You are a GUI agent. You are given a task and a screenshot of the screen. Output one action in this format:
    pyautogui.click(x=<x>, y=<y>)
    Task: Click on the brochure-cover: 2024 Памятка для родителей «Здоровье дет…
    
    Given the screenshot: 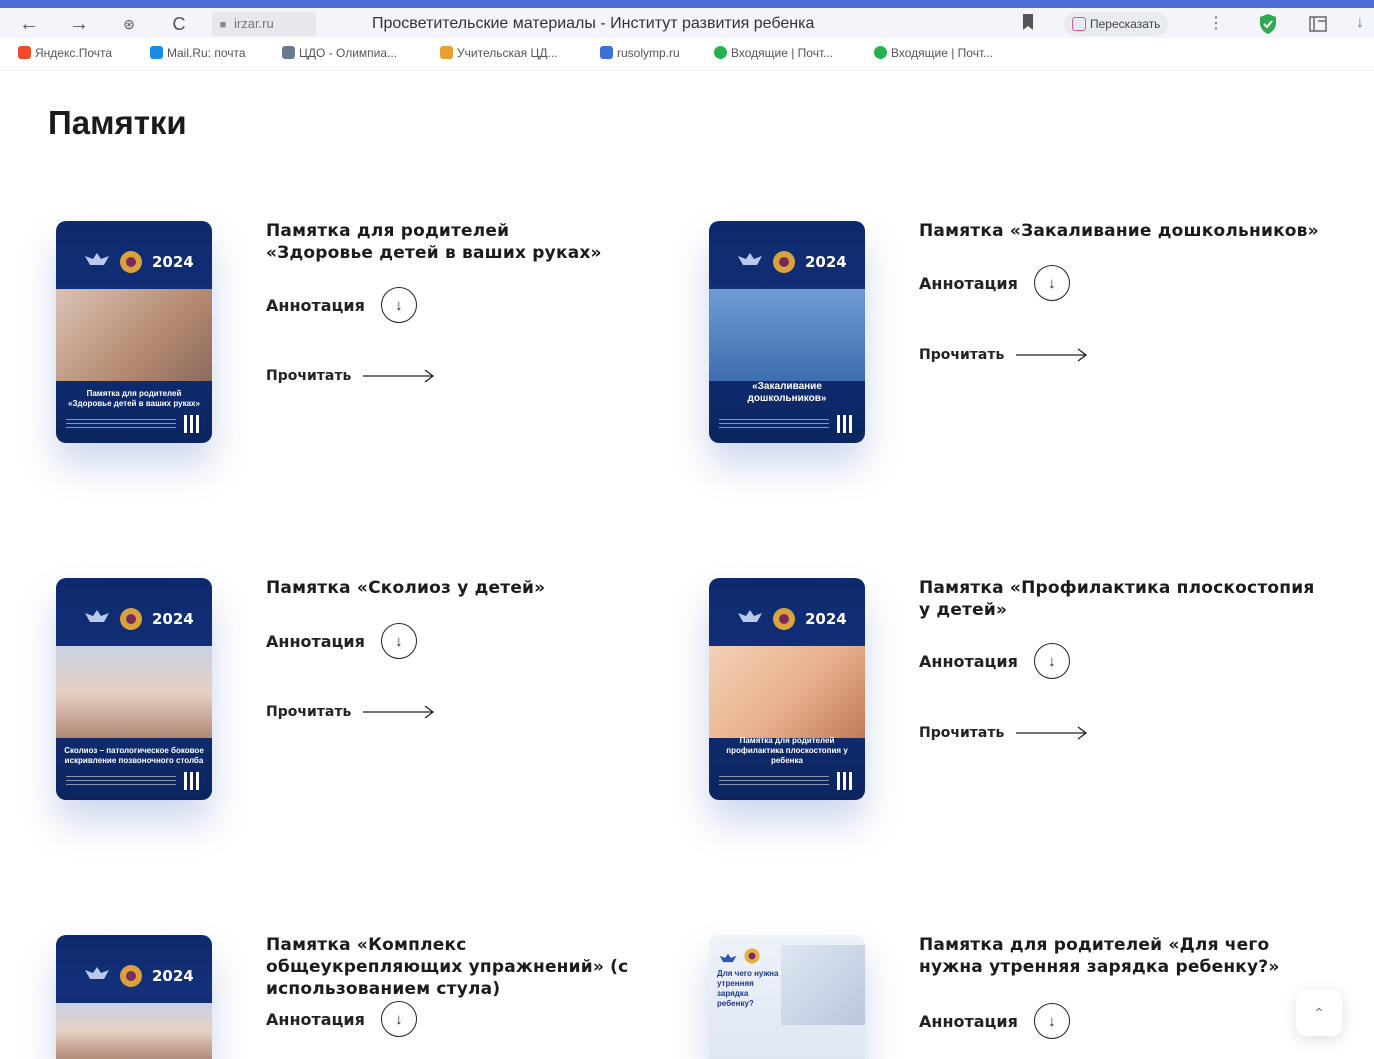 What is the action you would take?
    pyautogui.click(x=134, y=332)
    